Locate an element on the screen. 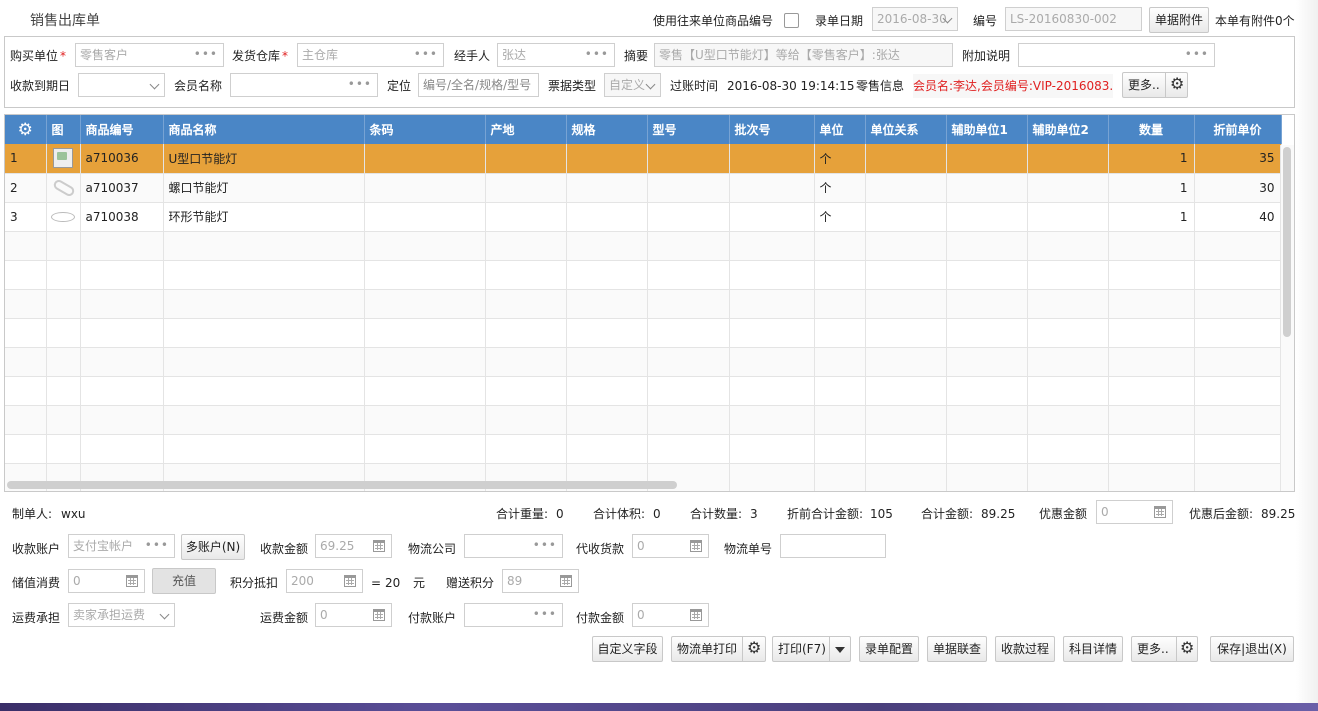  stored-value-field: 0 is located at coordinates (106, 581).